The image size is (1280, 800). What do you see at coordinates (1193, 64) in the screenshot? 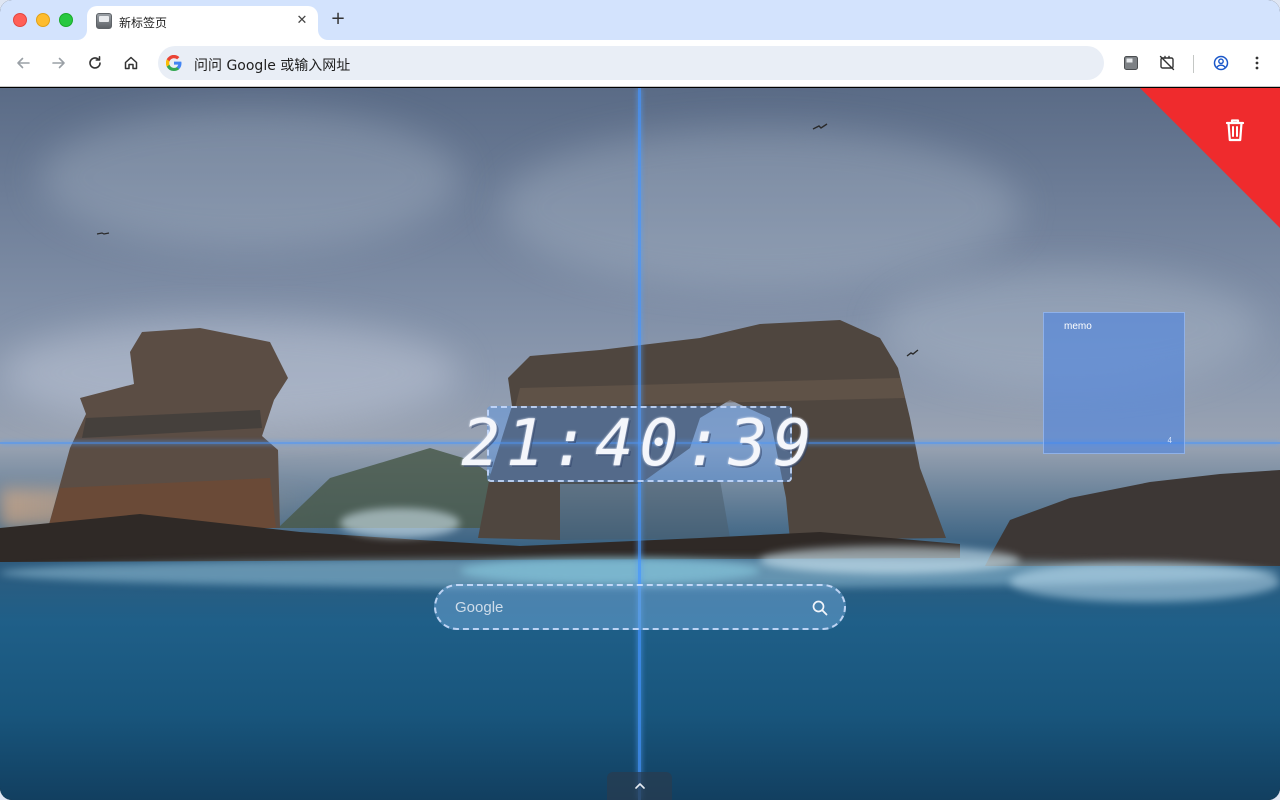
I see `toolbar-divider` at bounding box center [1193, 64].